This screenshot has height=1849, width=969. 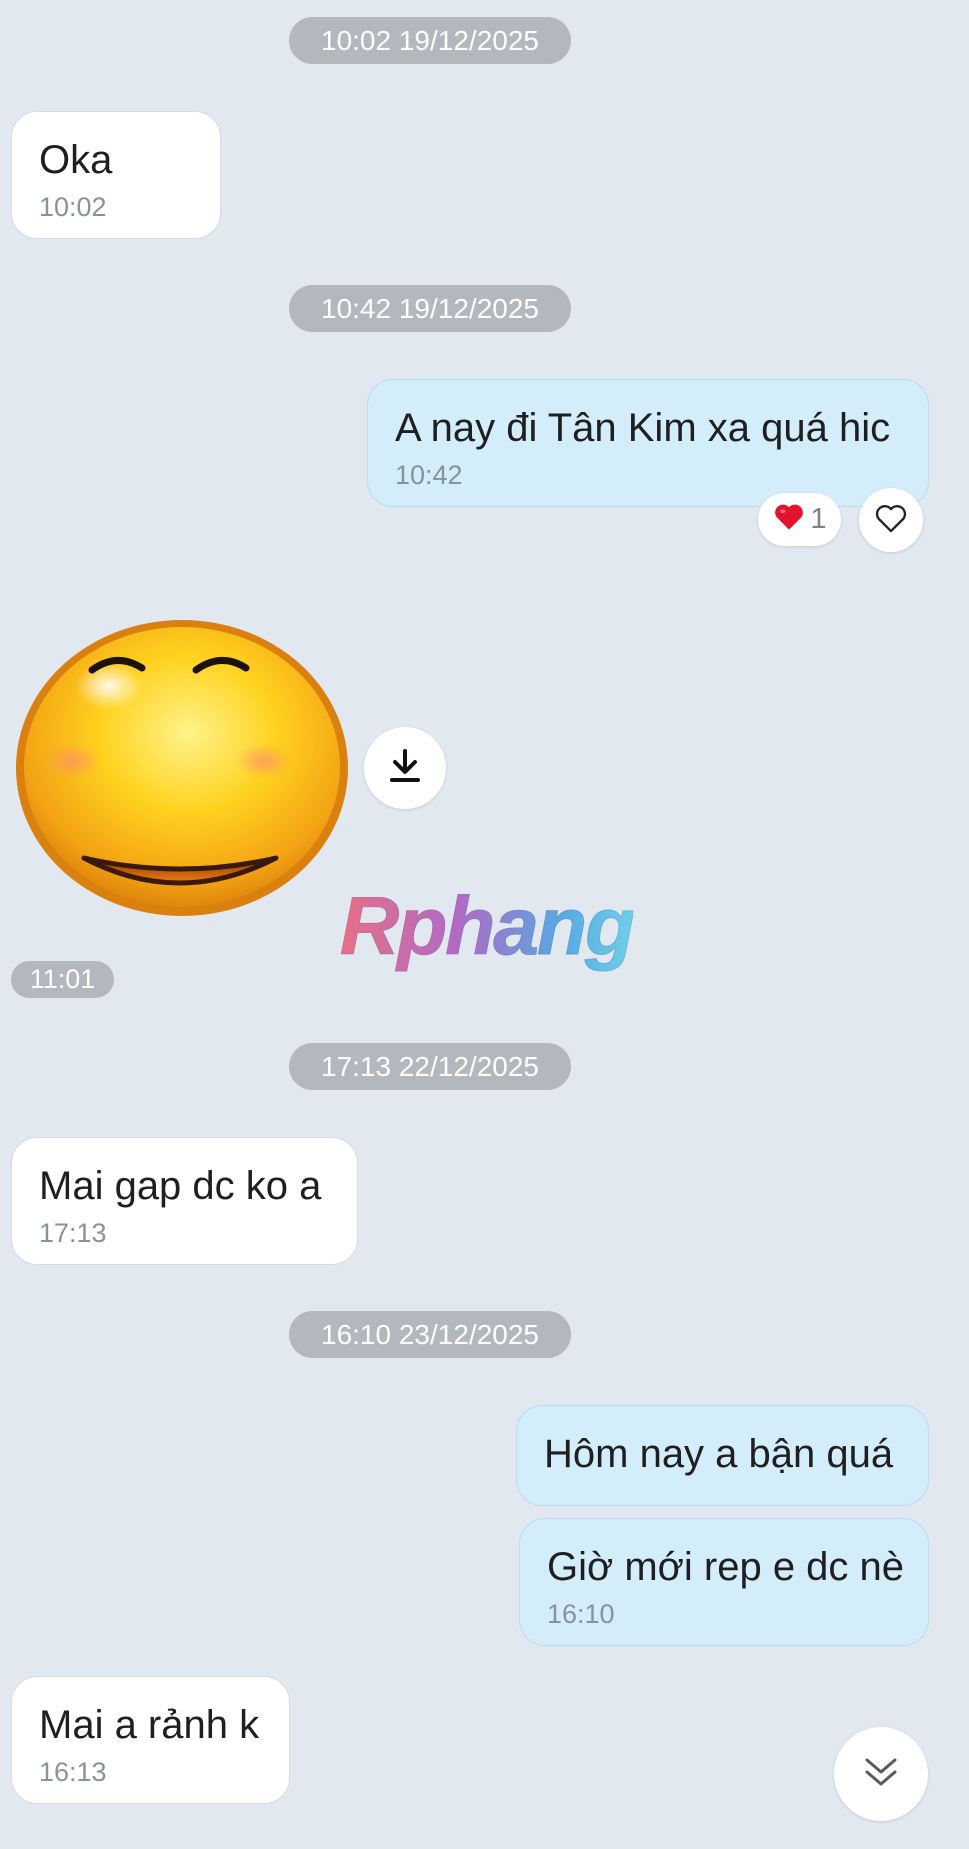 What do you see at coordinates (73, 207) in the screenshot?
I see `message-time: 10:02` at bounding box center [73, 207].